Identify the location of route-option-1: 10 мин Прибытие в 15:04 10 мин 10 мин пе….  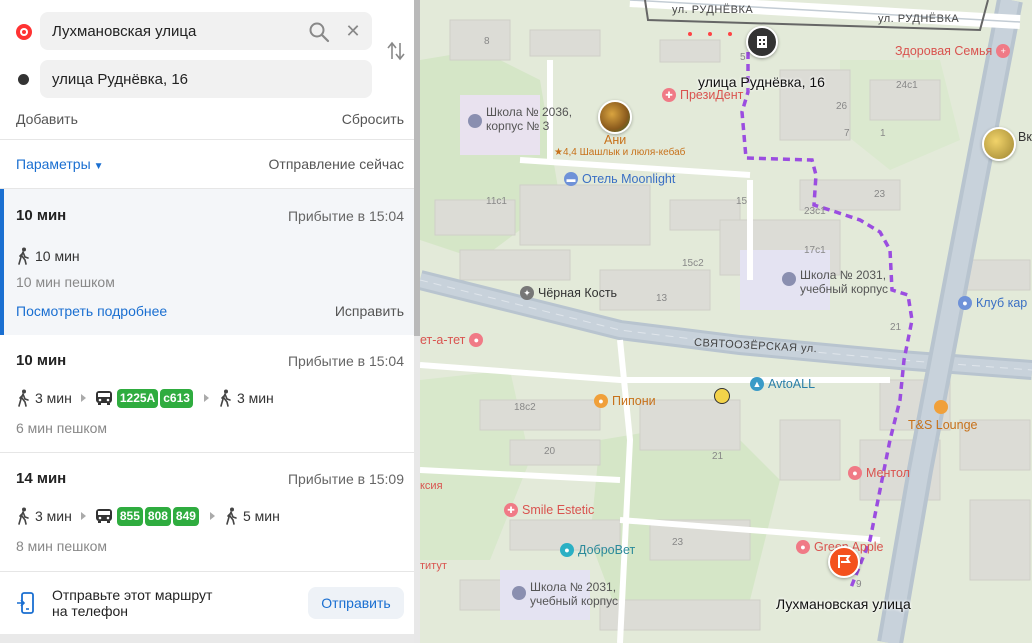
(208, 262).